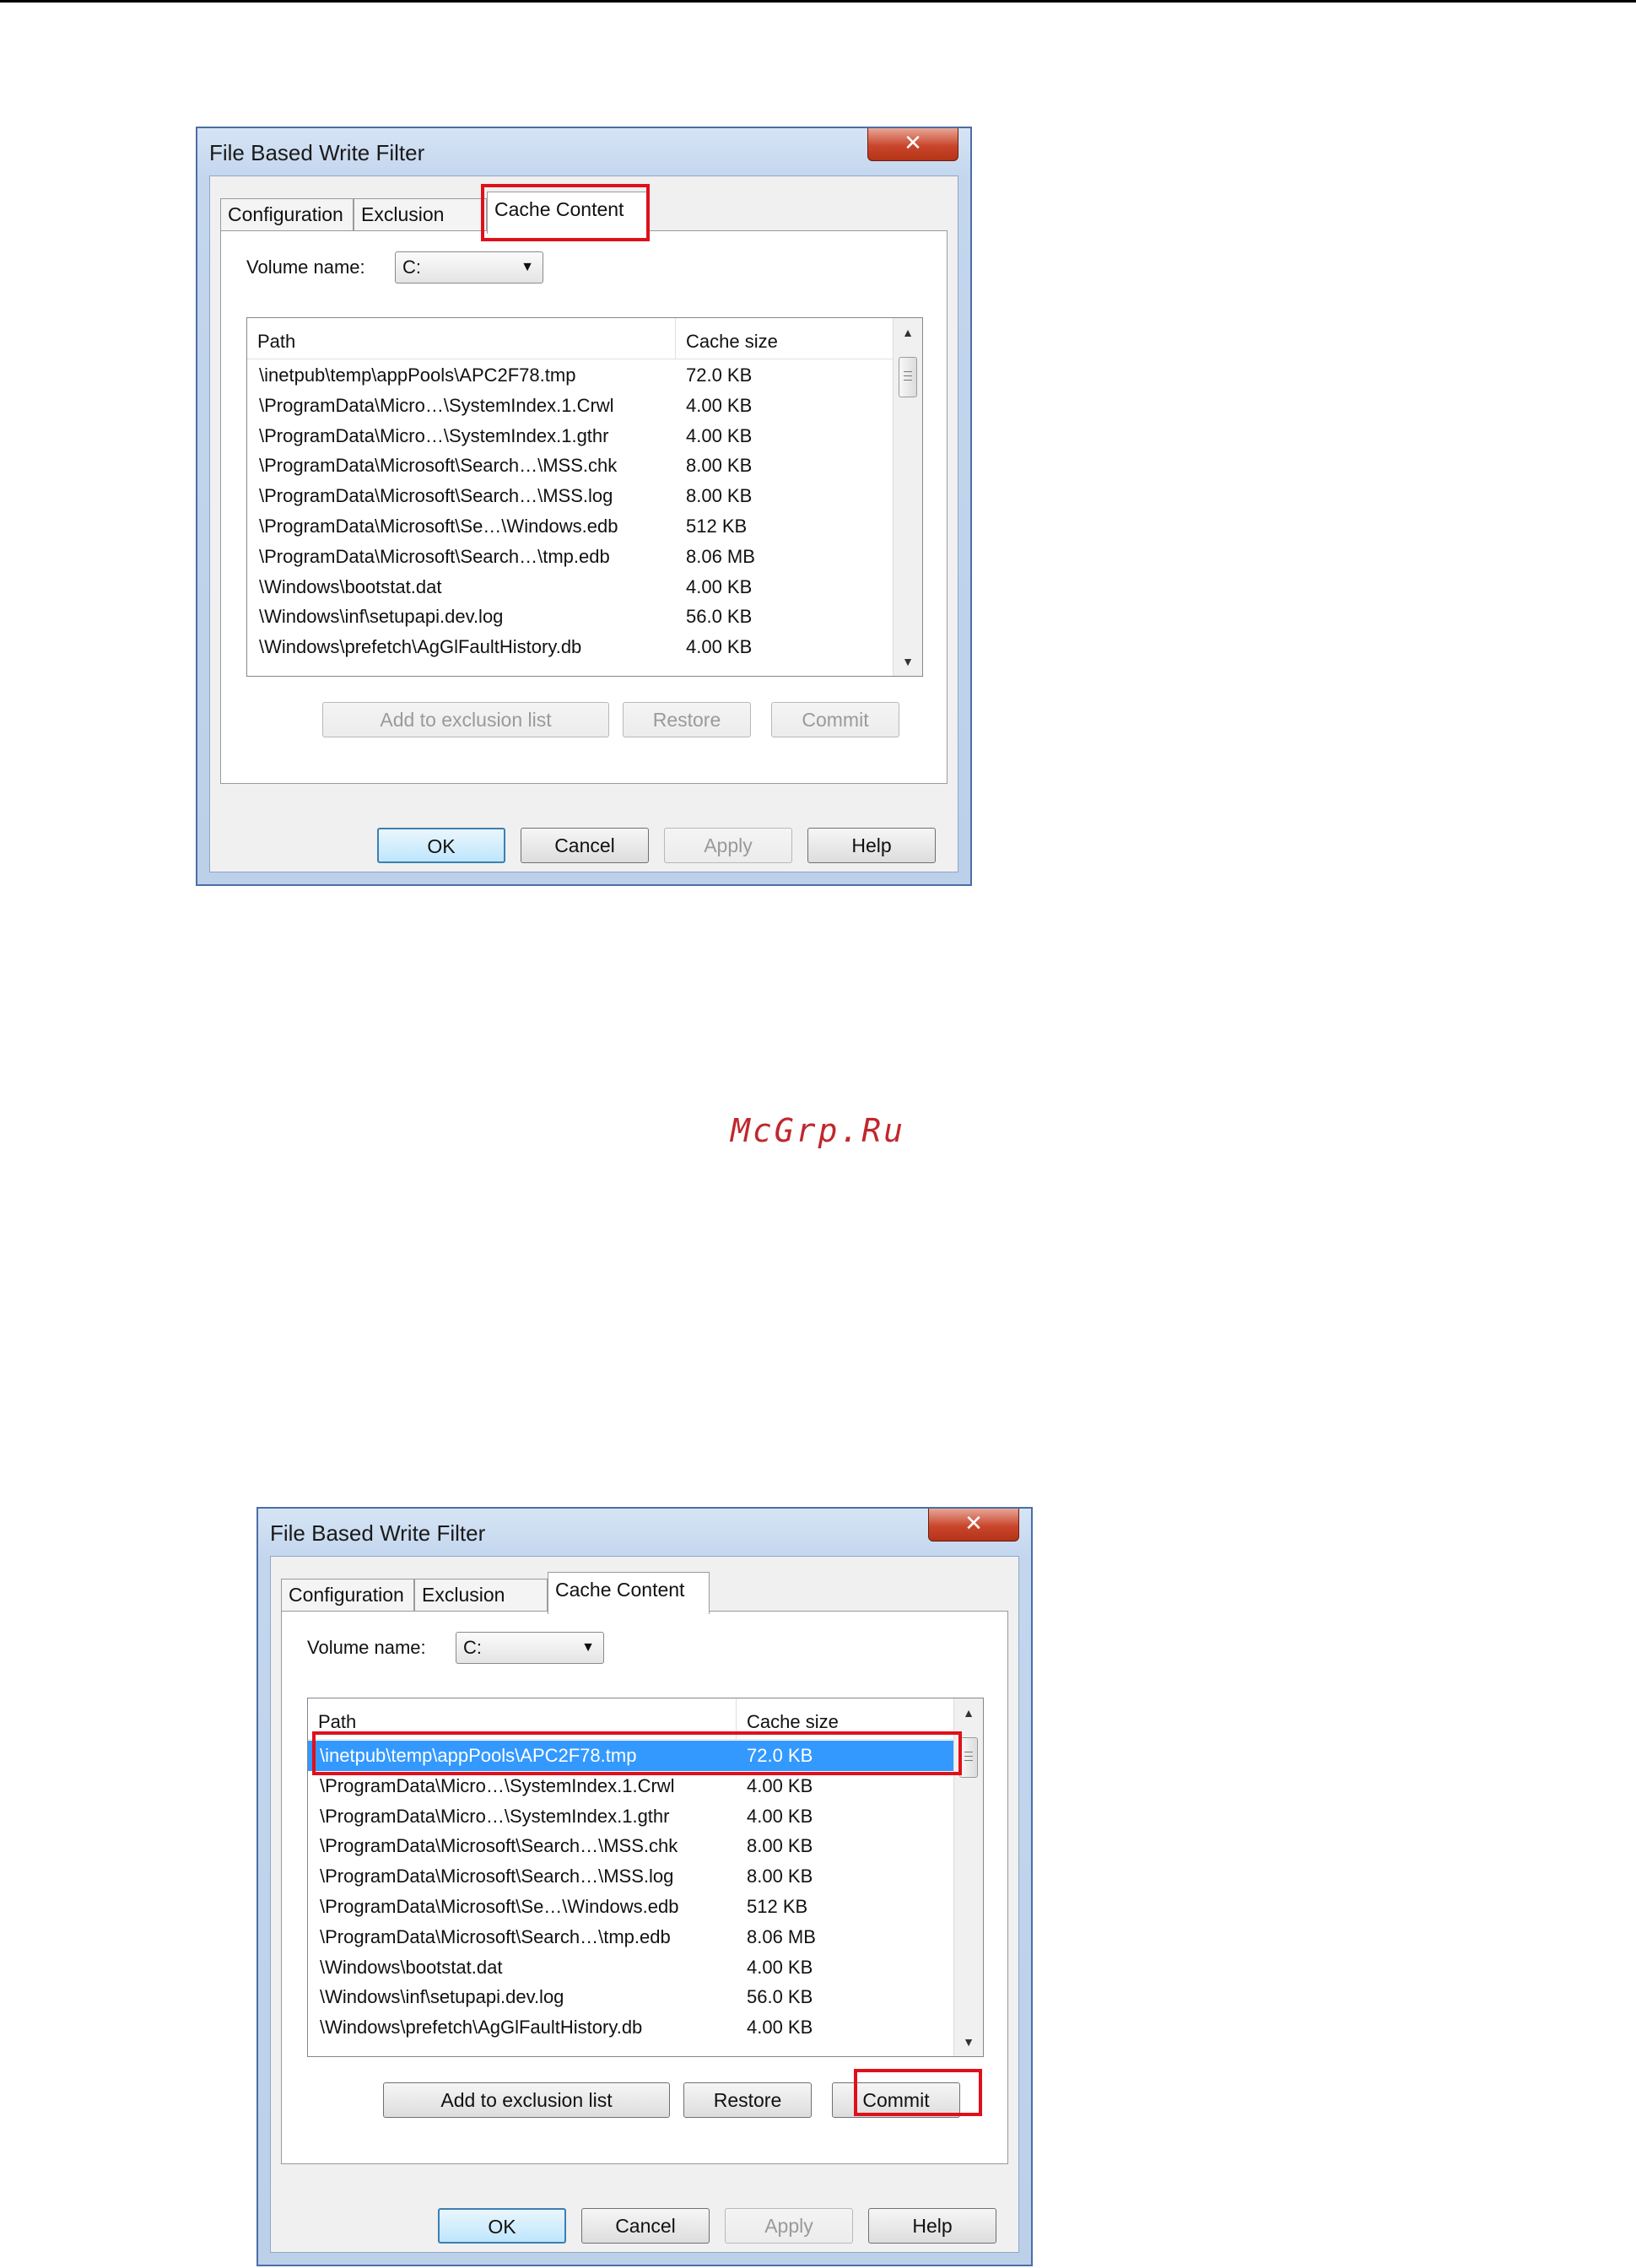 The image size is (1636, 2268). What do you see at coordinates (777, 1906) in the screenshot?
I see `item-cache-size: 512 KB` at bounding box center [777, 1906].